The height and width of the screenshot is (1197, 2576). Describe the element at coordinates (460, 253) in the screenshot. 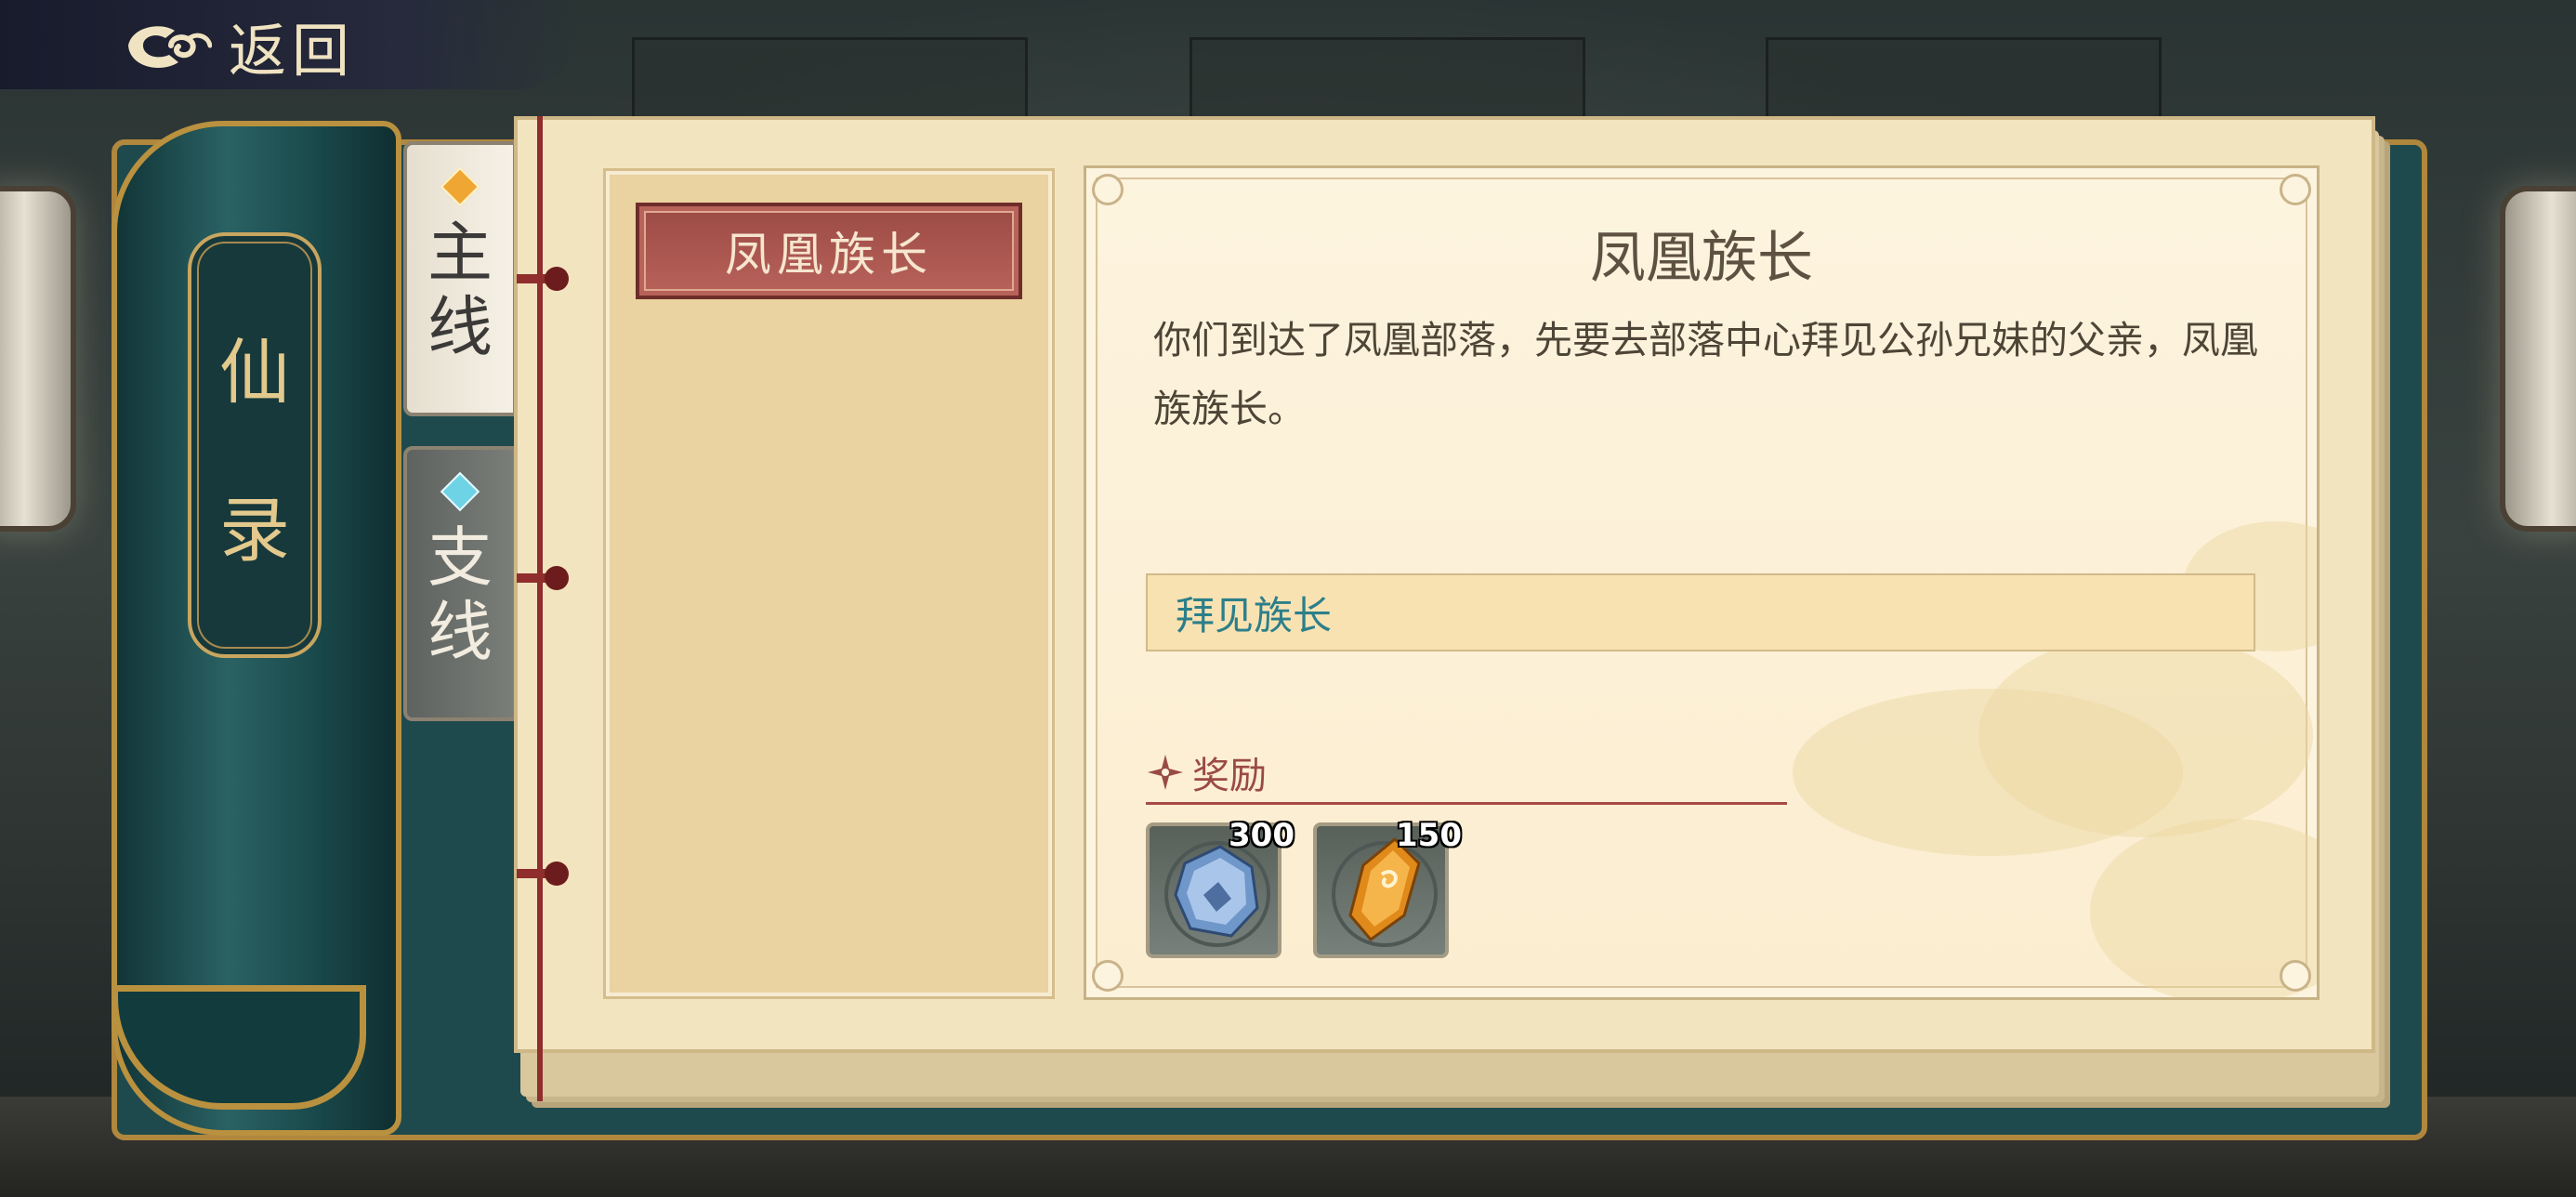

I see `tab-label-char: 主` at that location.